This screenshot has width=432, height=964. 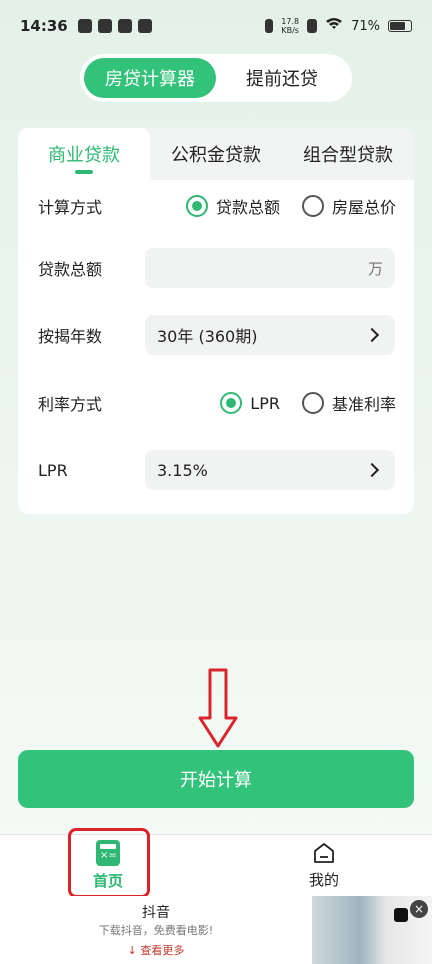 What do you see at coordinates (269, 26) in the screenshot?
I see `vibrate-icon` at bounding box center [269, 26].